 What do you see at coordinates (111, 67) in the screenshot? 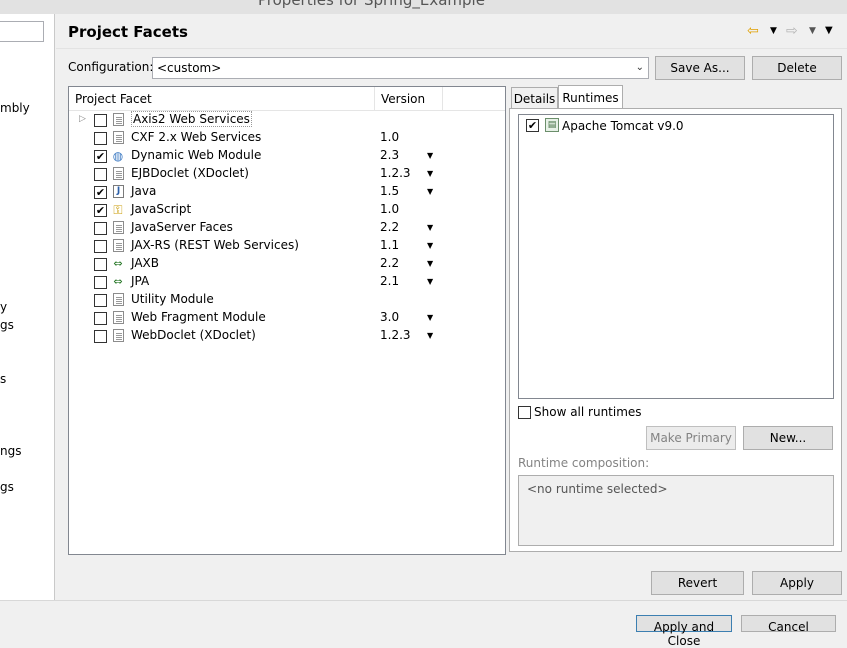
I see `configuration-label: Configuration:` at bounding box center [111, 67].